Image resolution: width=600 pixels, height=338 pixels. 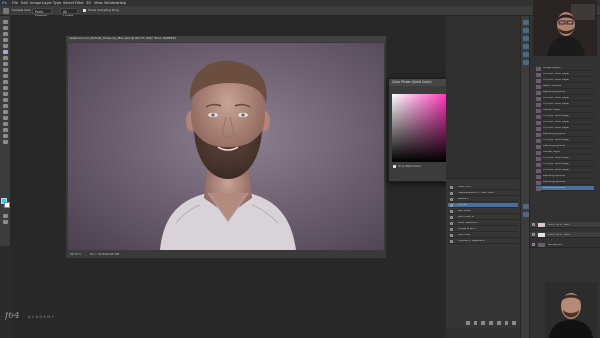 I want to click on quick-mask-icon, so click(x=5, y=216).